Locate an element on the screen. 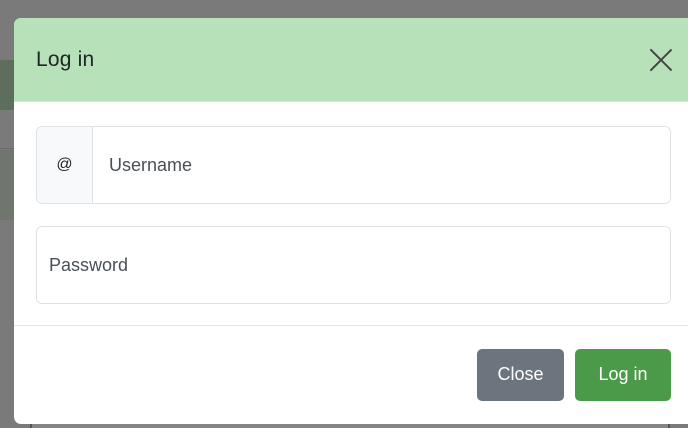  close-button: Close is located at coordinates (520, 374).